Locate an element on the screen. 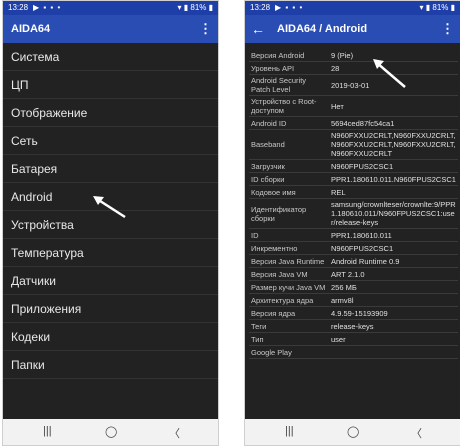  row-value: armv8l is located at coordinates (342, 300).